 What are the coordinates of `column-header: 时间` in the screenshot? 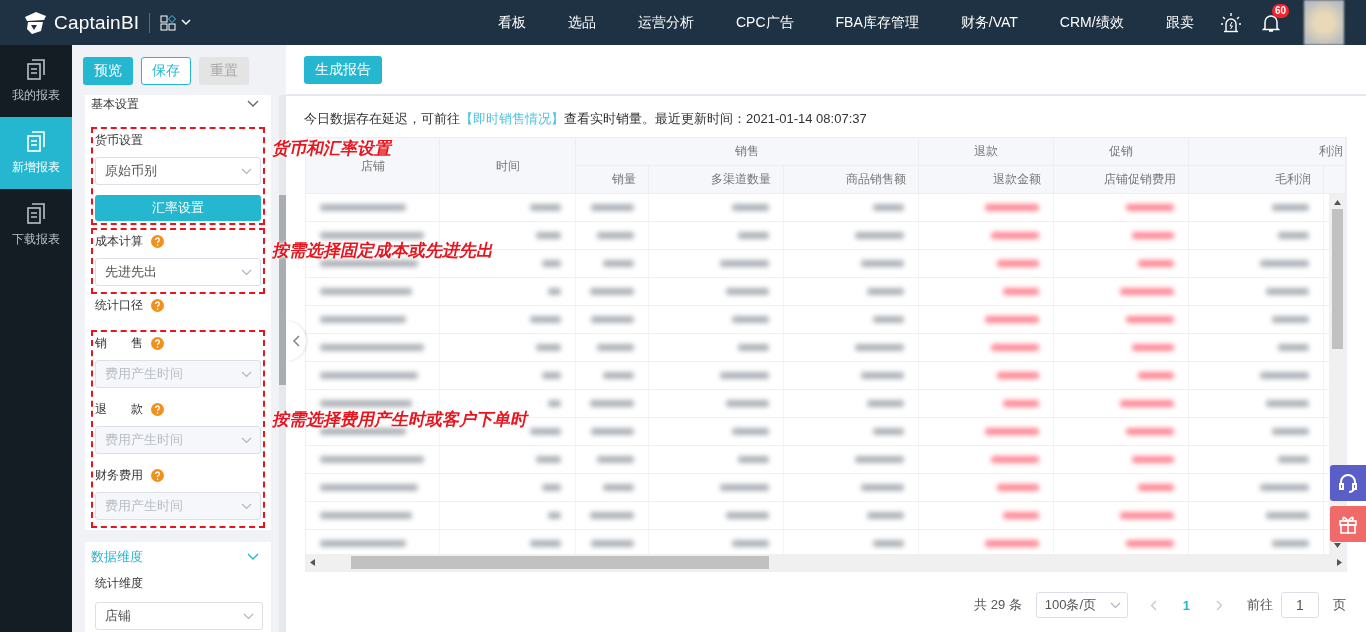 It's located at (508, 166).